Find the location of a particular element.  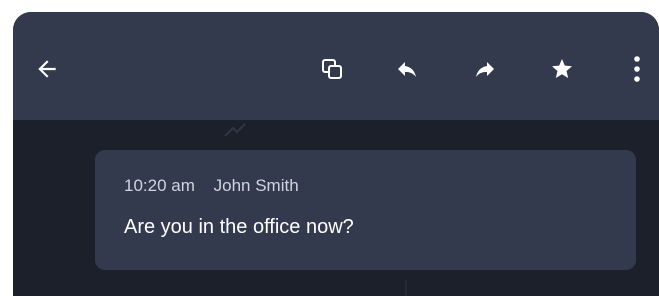

copy-icon is located at coordinates (332, 69).